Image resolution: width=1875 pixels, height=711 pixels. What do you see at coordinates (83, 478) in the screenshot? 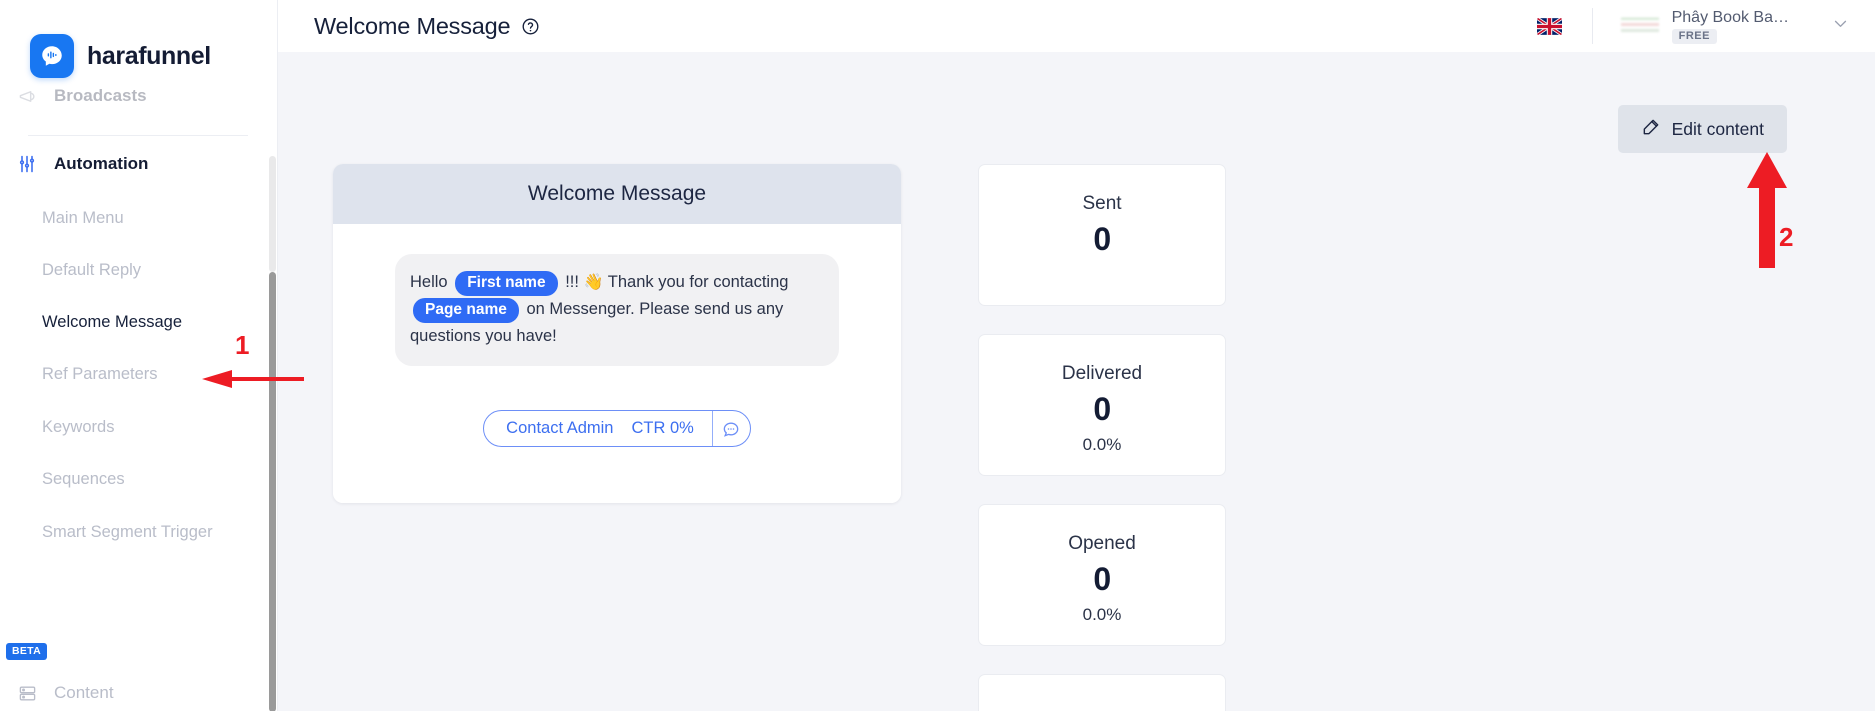
I see `sidebar-item-label: Sequences` at bounding box center [83, 478].